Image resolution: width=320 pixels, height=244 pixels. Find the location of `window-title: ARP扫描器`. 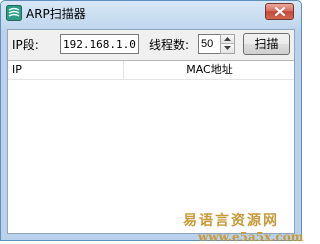

window-title: ARP扫描器 is located at coordinates (56, 14).